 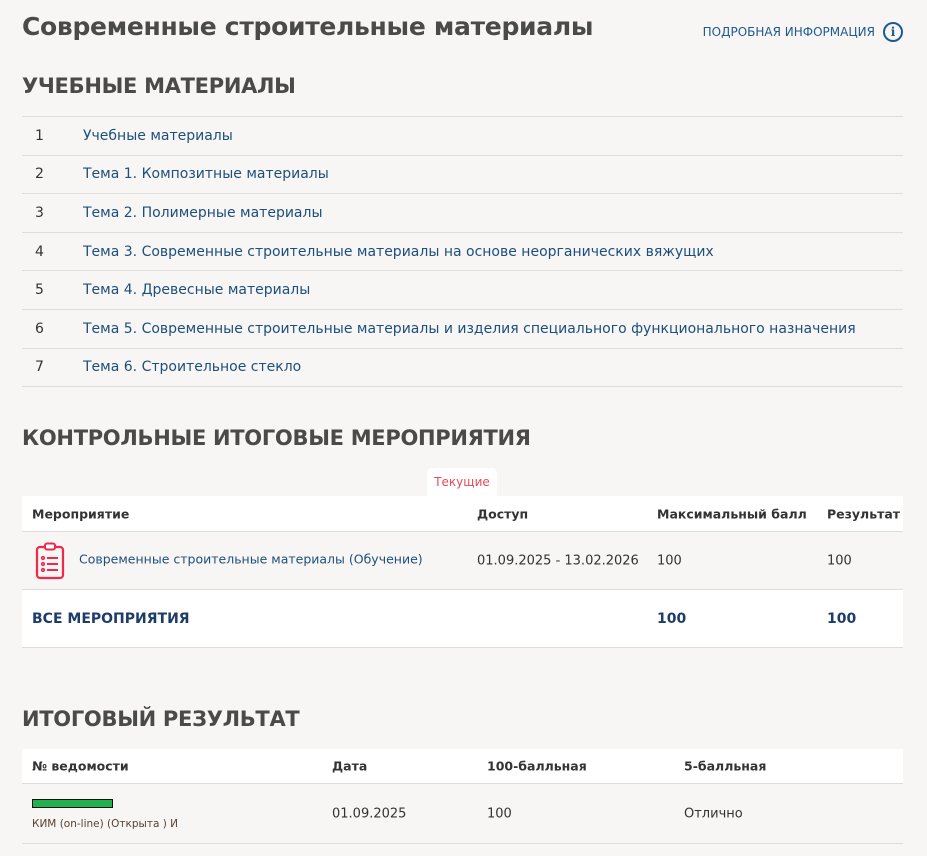 I want to click on column-header: Мероприятие, so click(x=81, y=513).